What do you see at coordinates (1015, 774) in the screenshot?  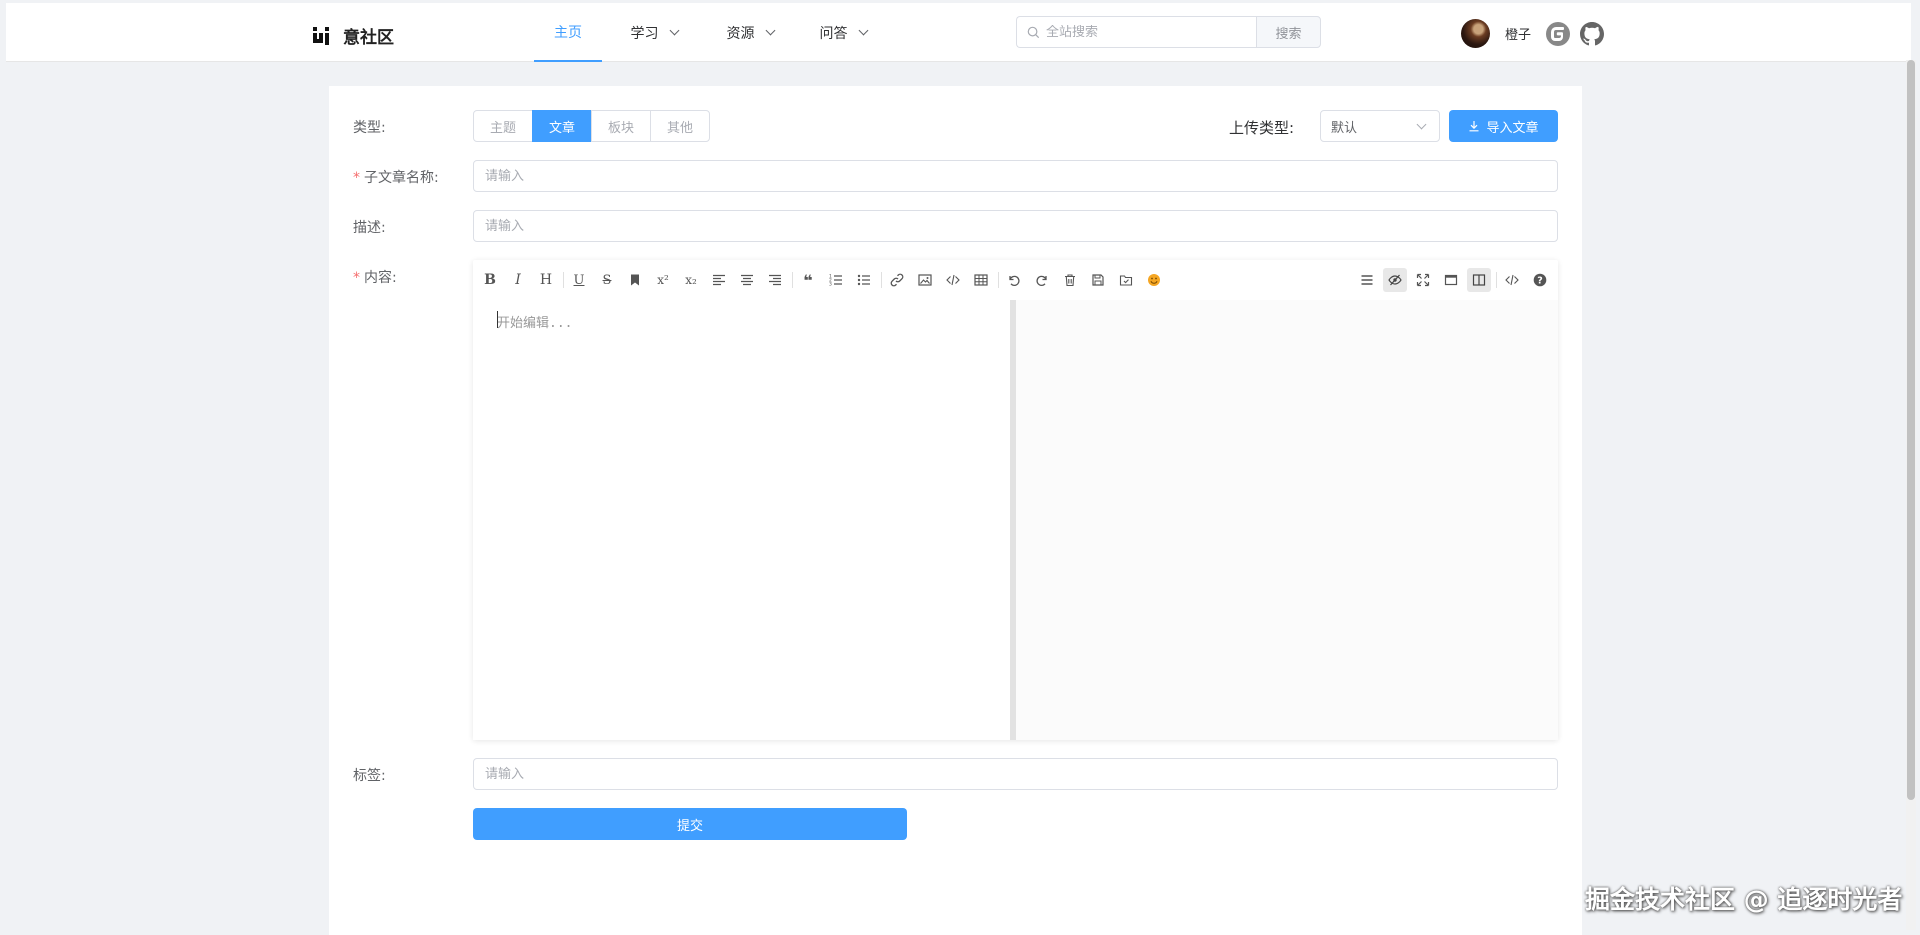 I see `tags-input` at bounding box center [1015, 774].